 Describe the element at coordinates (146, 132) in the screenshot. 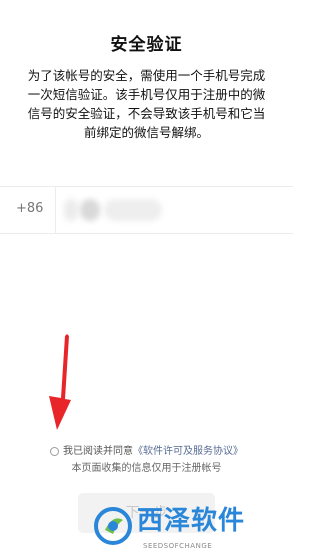

I see `description-line: 前绑定的微信号解绑。` at that location.